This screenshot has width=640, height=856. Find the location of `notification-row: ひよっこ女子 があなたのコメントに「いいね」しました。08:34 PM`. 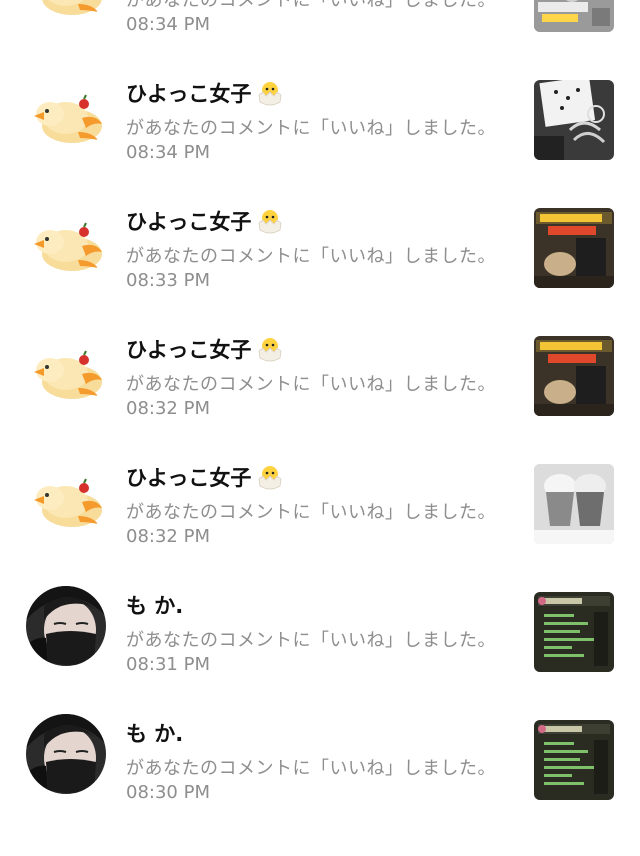

notification-row: ひよっこ女子 があなたのコメントに「いいね」しました。08:34 PM is located at coordinates (320, 21).